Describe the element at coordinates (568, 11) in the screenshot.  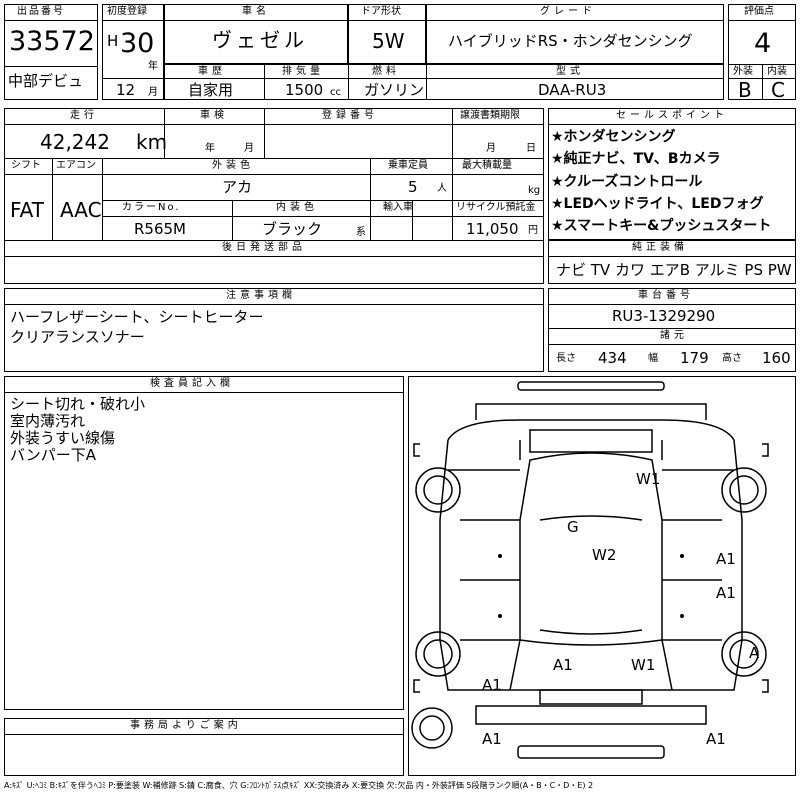
I see `grade-label: グレード` at that location.